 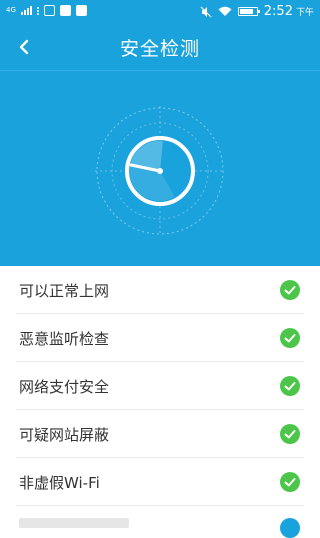 I want to click on partial-label-placeholder, so click(x=74, y=523).